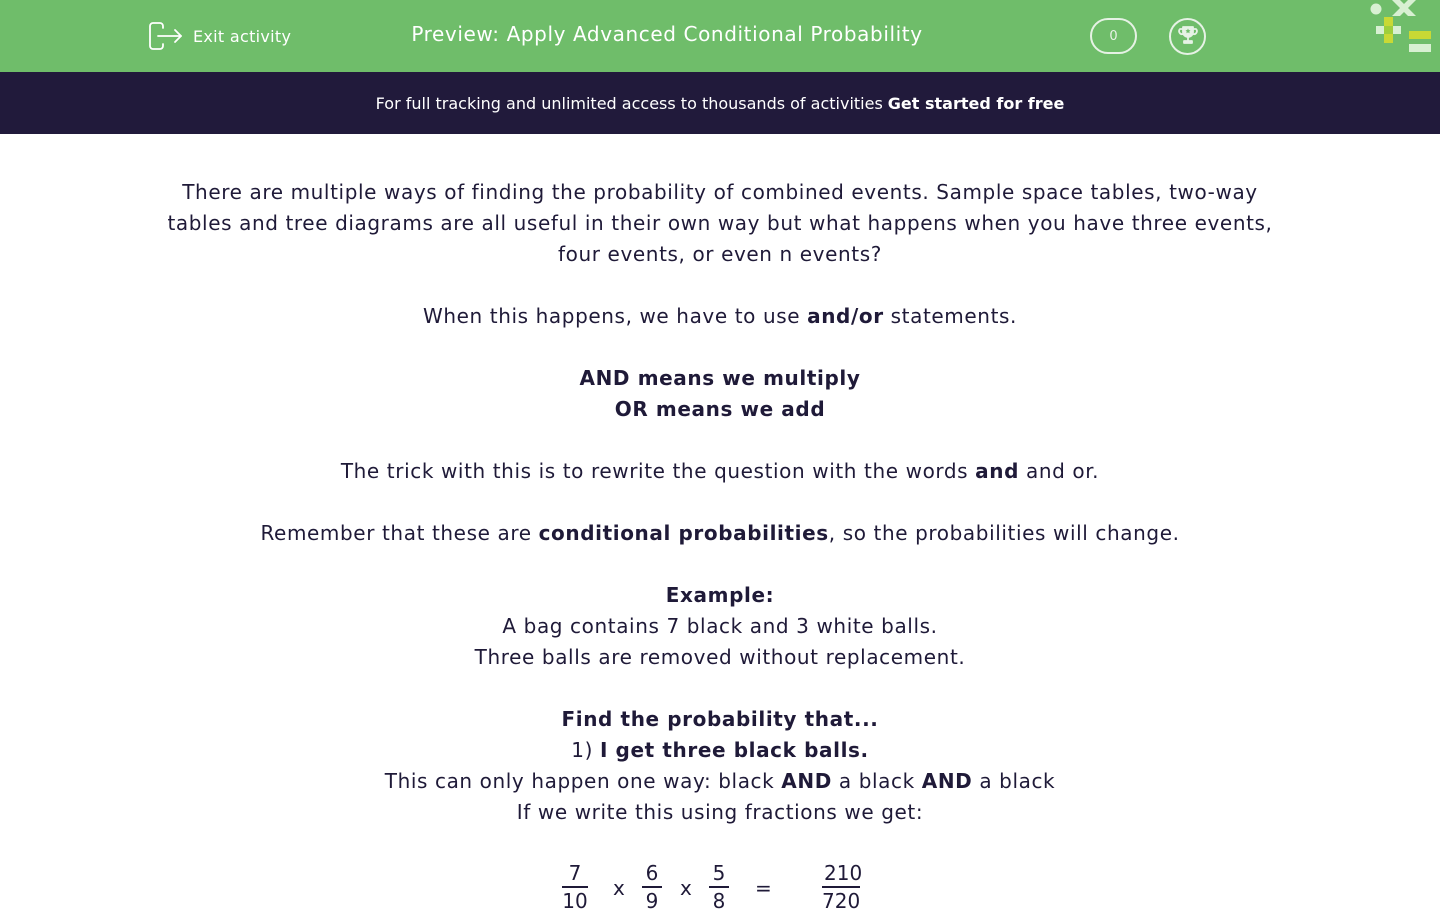 This screenshot has height=920, width=1440. I want to click on rule-and-text: AND means we multiply, so click(720, 378).